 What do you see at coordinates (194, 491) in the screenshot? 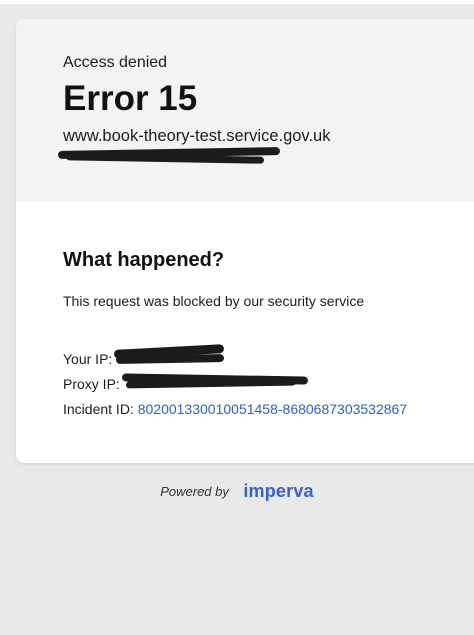
I see `powered-by-text: Powered by` at bounding box center [194, 491].